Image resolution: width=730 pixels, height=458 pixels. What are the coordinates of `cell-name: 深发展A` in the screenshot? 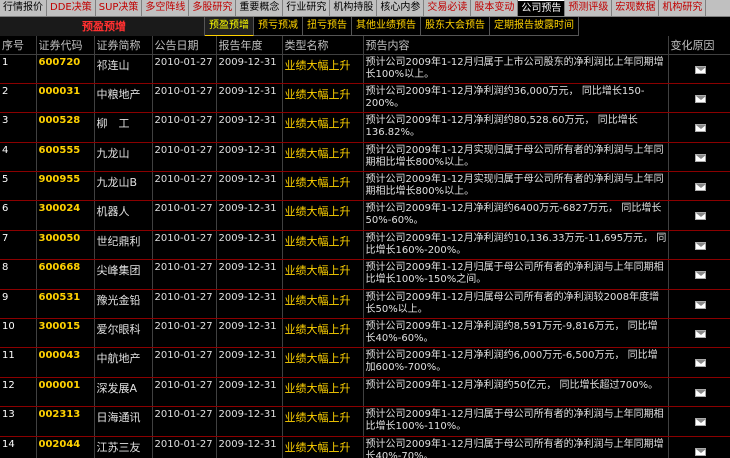 It's located at (123, 392).